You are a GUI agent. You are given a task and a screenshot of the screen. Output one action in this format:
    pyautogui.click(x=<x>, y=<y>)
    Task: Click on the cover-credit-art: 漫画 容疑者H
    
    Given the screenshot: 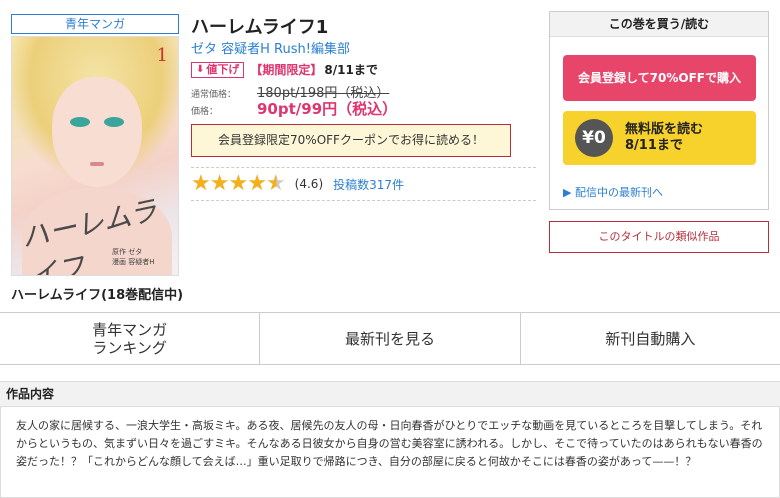 What is the action you would take?
    pyautogui.click(x=133, y=262)
    